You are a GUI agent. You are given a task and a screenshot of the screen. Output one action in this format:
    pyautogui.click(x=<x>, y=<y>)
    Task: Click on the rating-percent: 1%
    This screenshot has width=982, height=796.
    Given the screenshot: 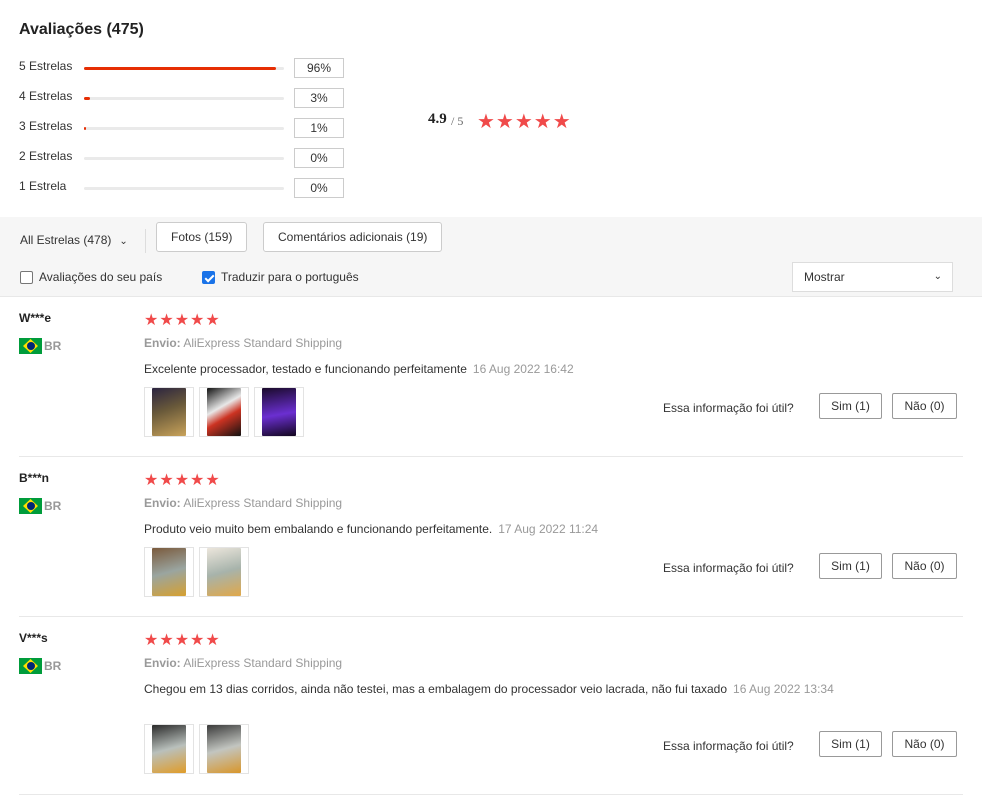 What is the action you would take?
    pyautogui.click(x=319, y=128)
    